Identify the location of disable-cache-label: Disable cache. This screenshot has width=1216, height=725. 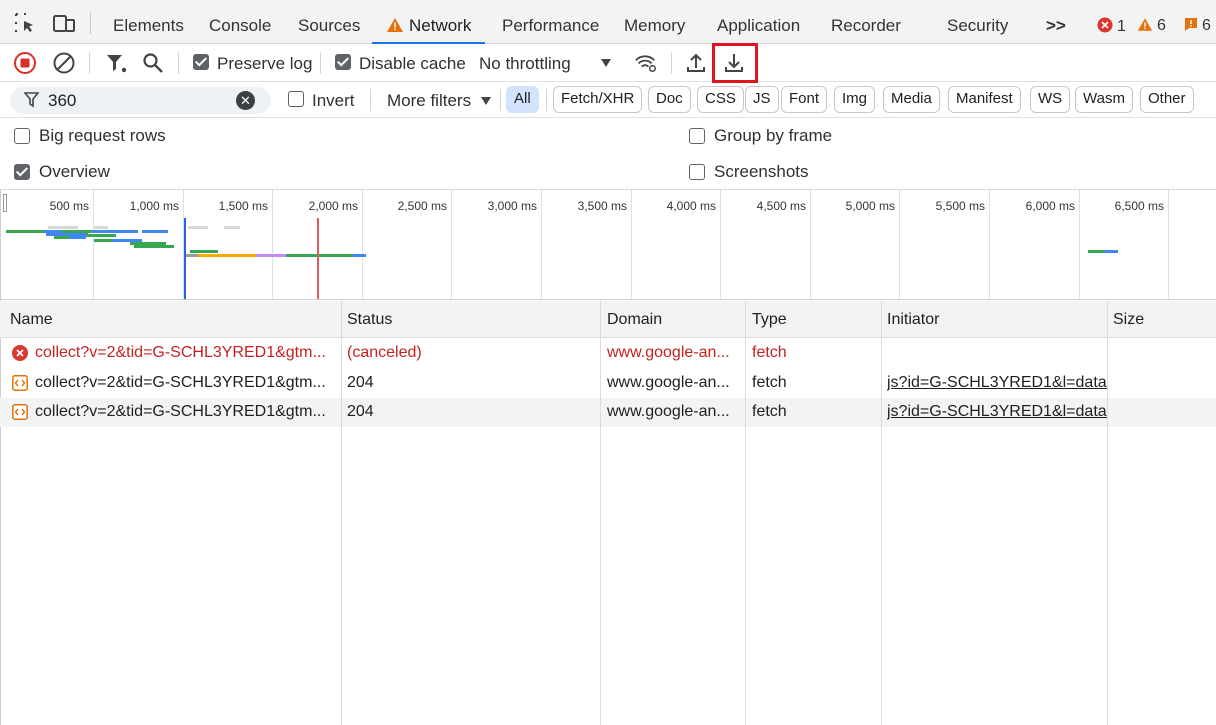
(412, 63).